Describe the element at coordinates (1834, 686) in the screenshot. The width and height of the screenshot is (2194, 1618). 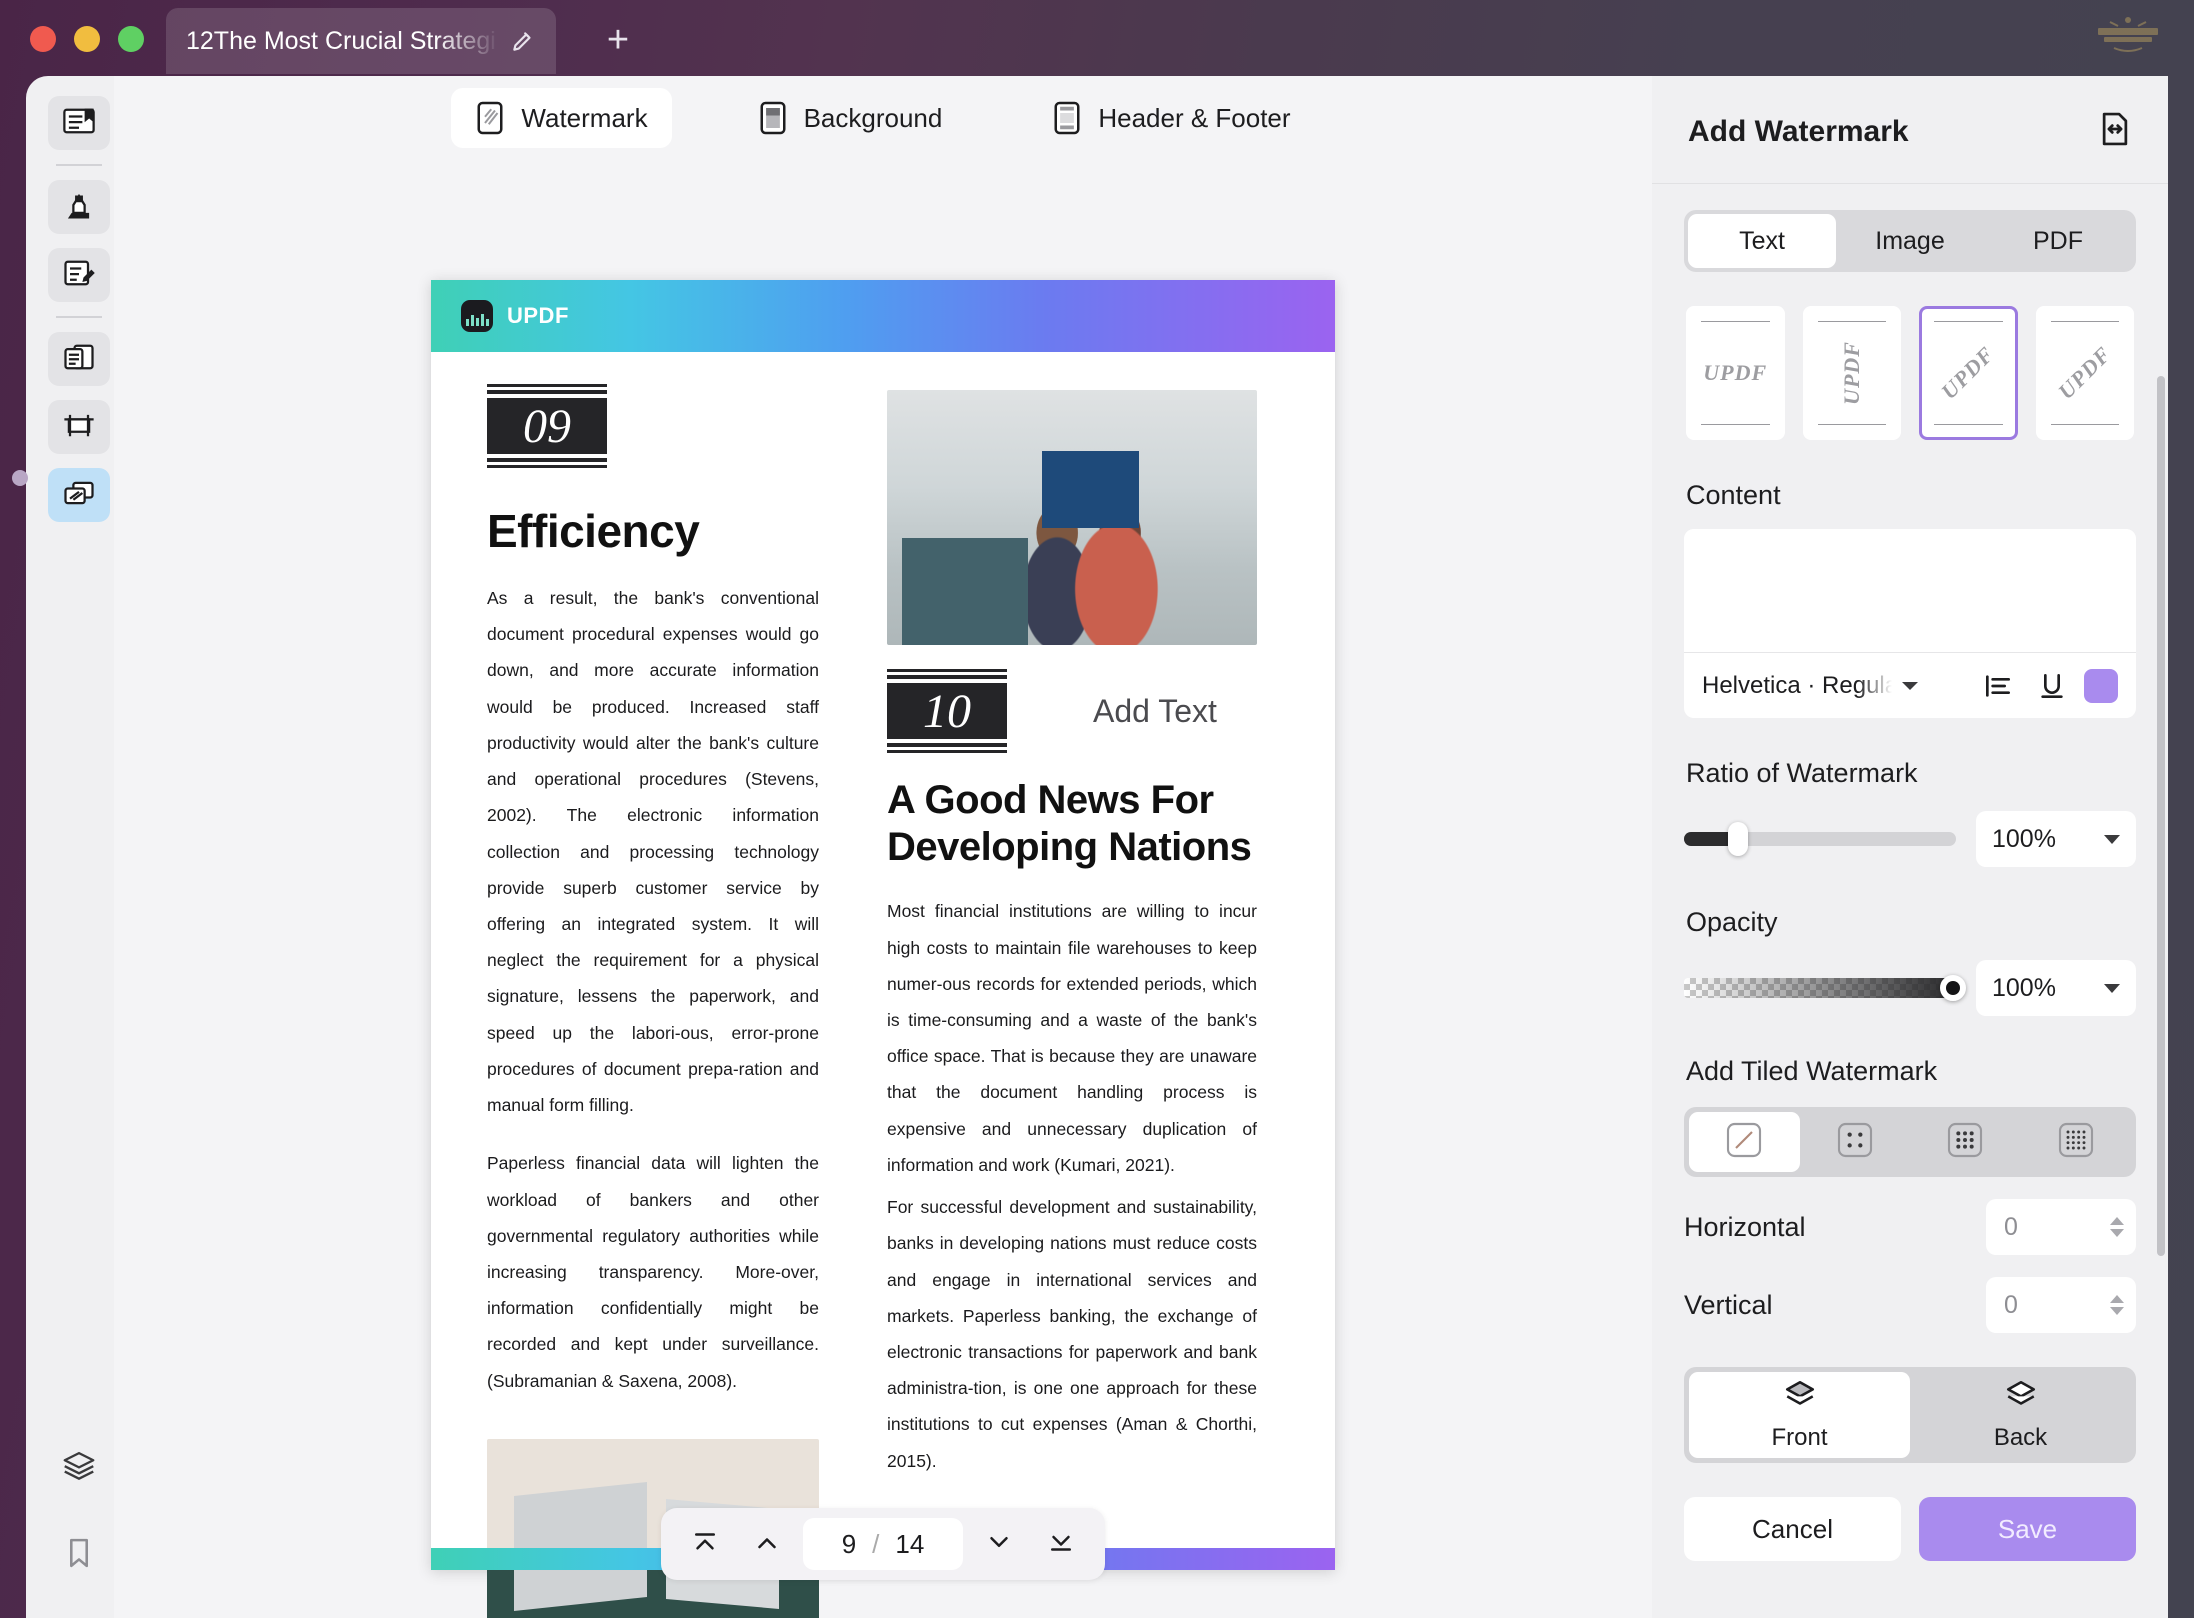
I see `font-selector: Helvetica · Regular` at that location.